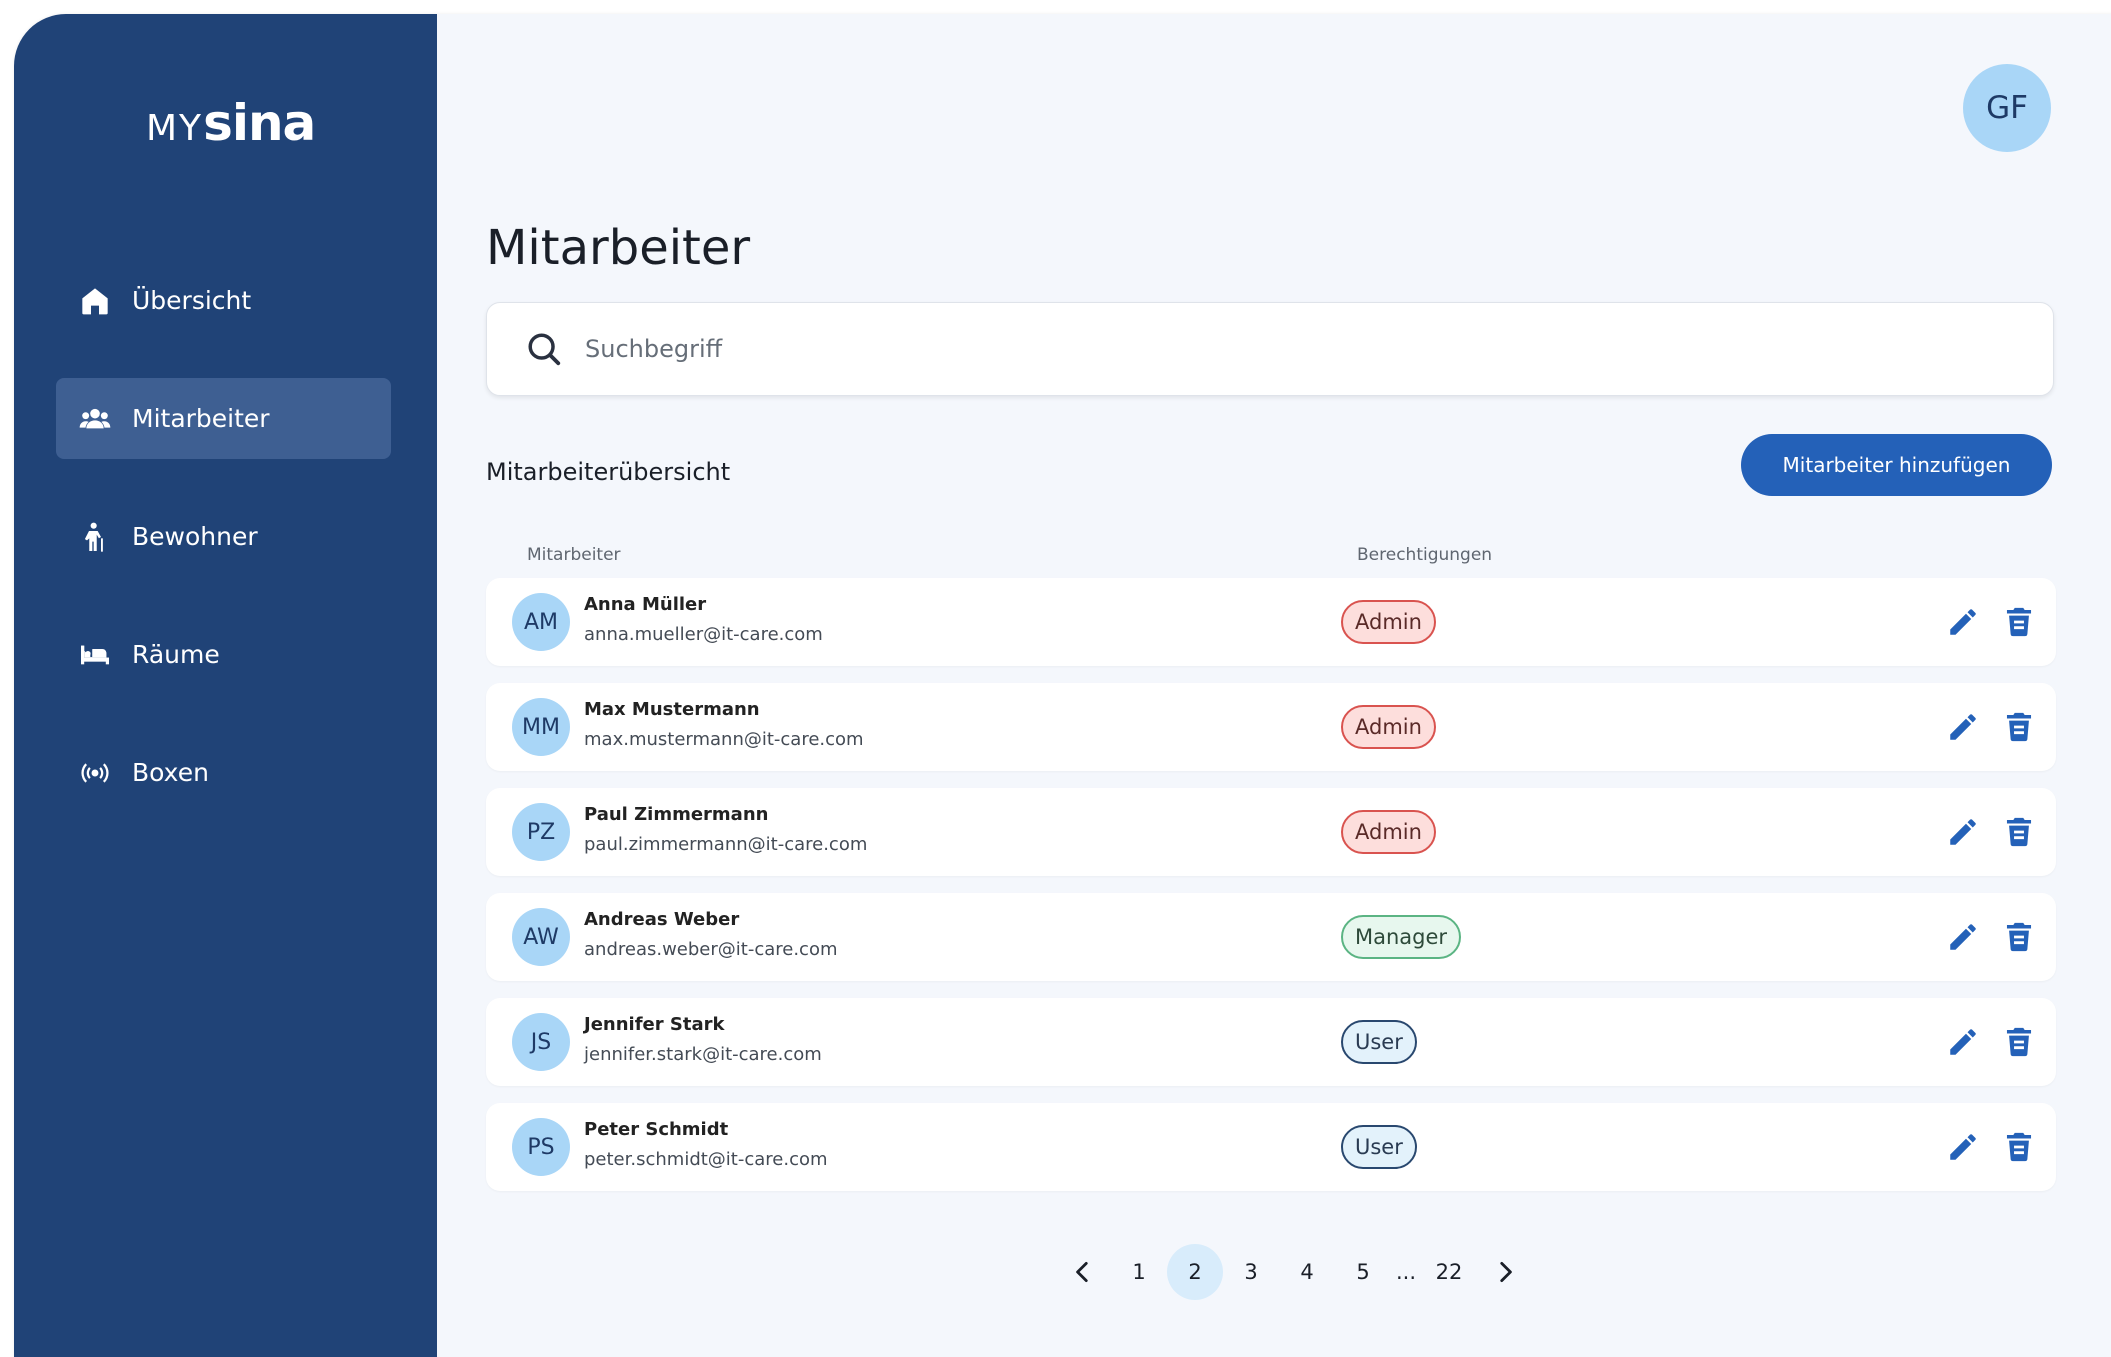  Describe the element at coordinates (662, 919) in the screenshot. I see `employee-name: Andreas Weber` at that location.